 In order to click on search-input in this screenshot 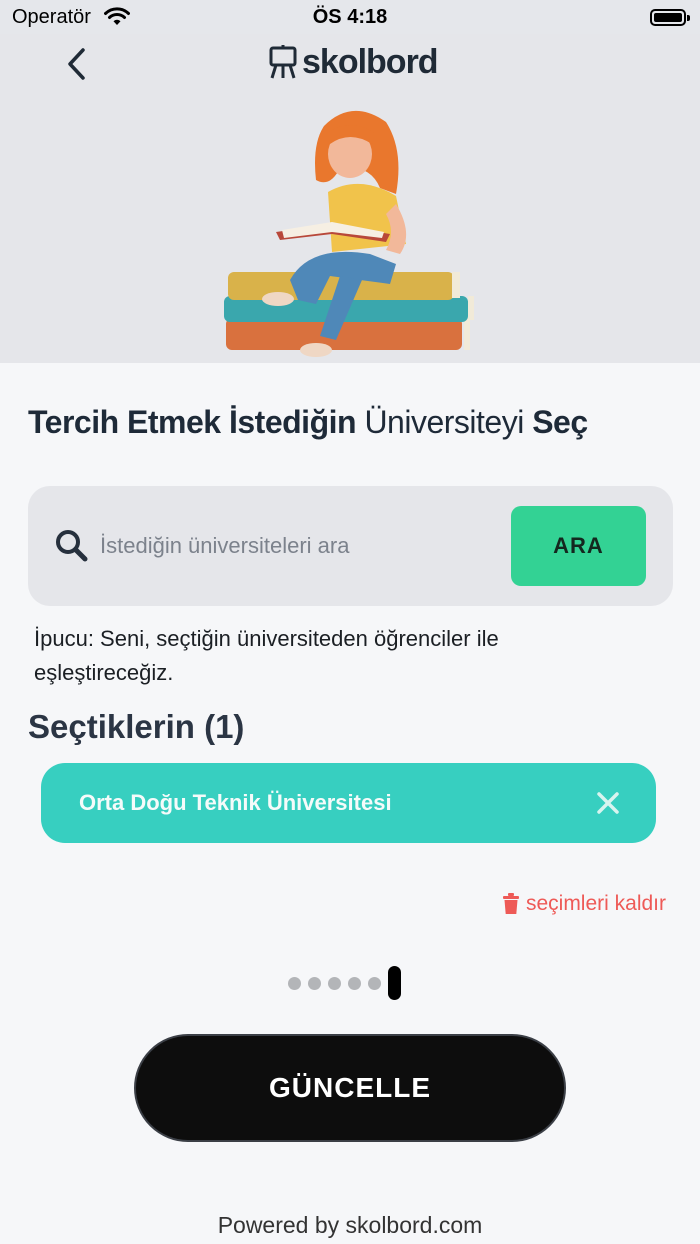, I will do `click(300, 546)`.